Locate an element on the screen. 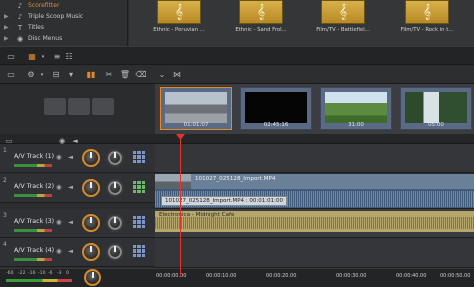  track-header: 4 A/V Track (4) ◉ ◄ is located at coordinates (77, 252).